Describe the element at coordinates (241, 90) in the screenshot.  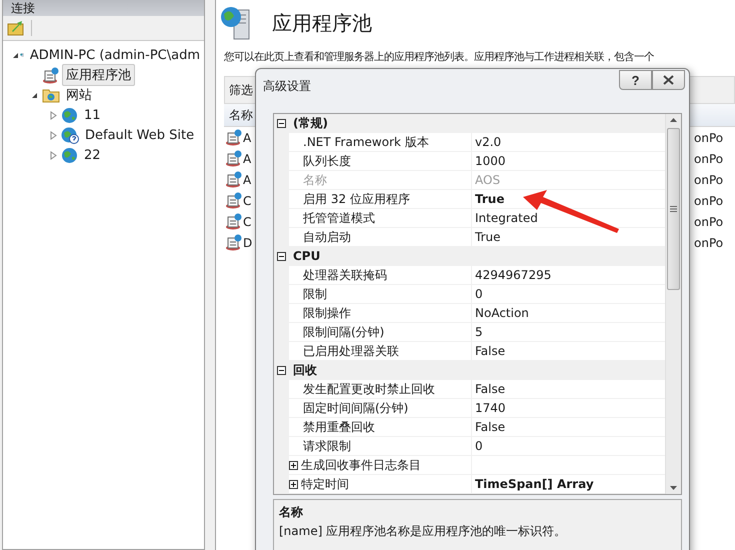
I see `filter-label: 筛选` at that location.